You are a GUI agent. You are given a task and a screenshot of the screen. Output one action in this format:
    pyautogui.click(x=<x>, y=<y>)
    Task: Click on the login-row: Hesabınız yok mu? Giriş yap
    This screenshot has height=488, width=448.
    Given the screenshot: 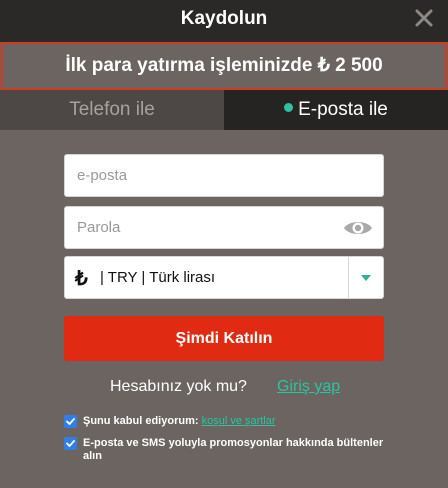 What is the action you would take?
    pyautogui.click(x=224, y=388)
    